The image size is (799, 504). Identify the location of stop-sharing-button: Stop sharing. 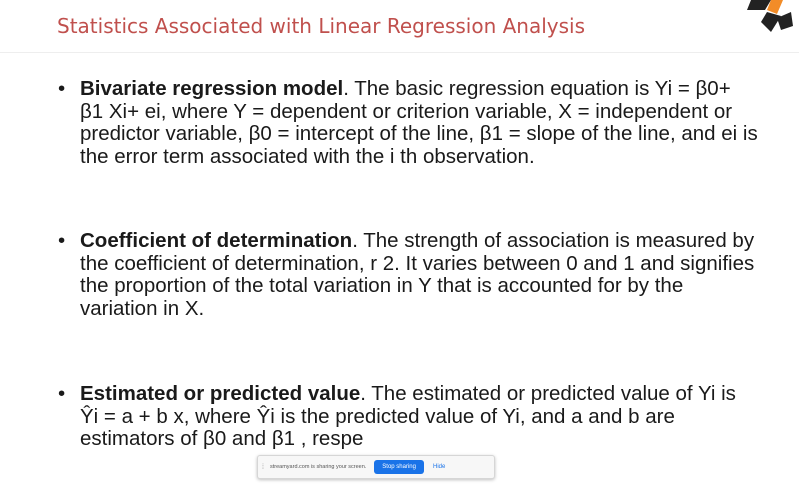
(399, 467).